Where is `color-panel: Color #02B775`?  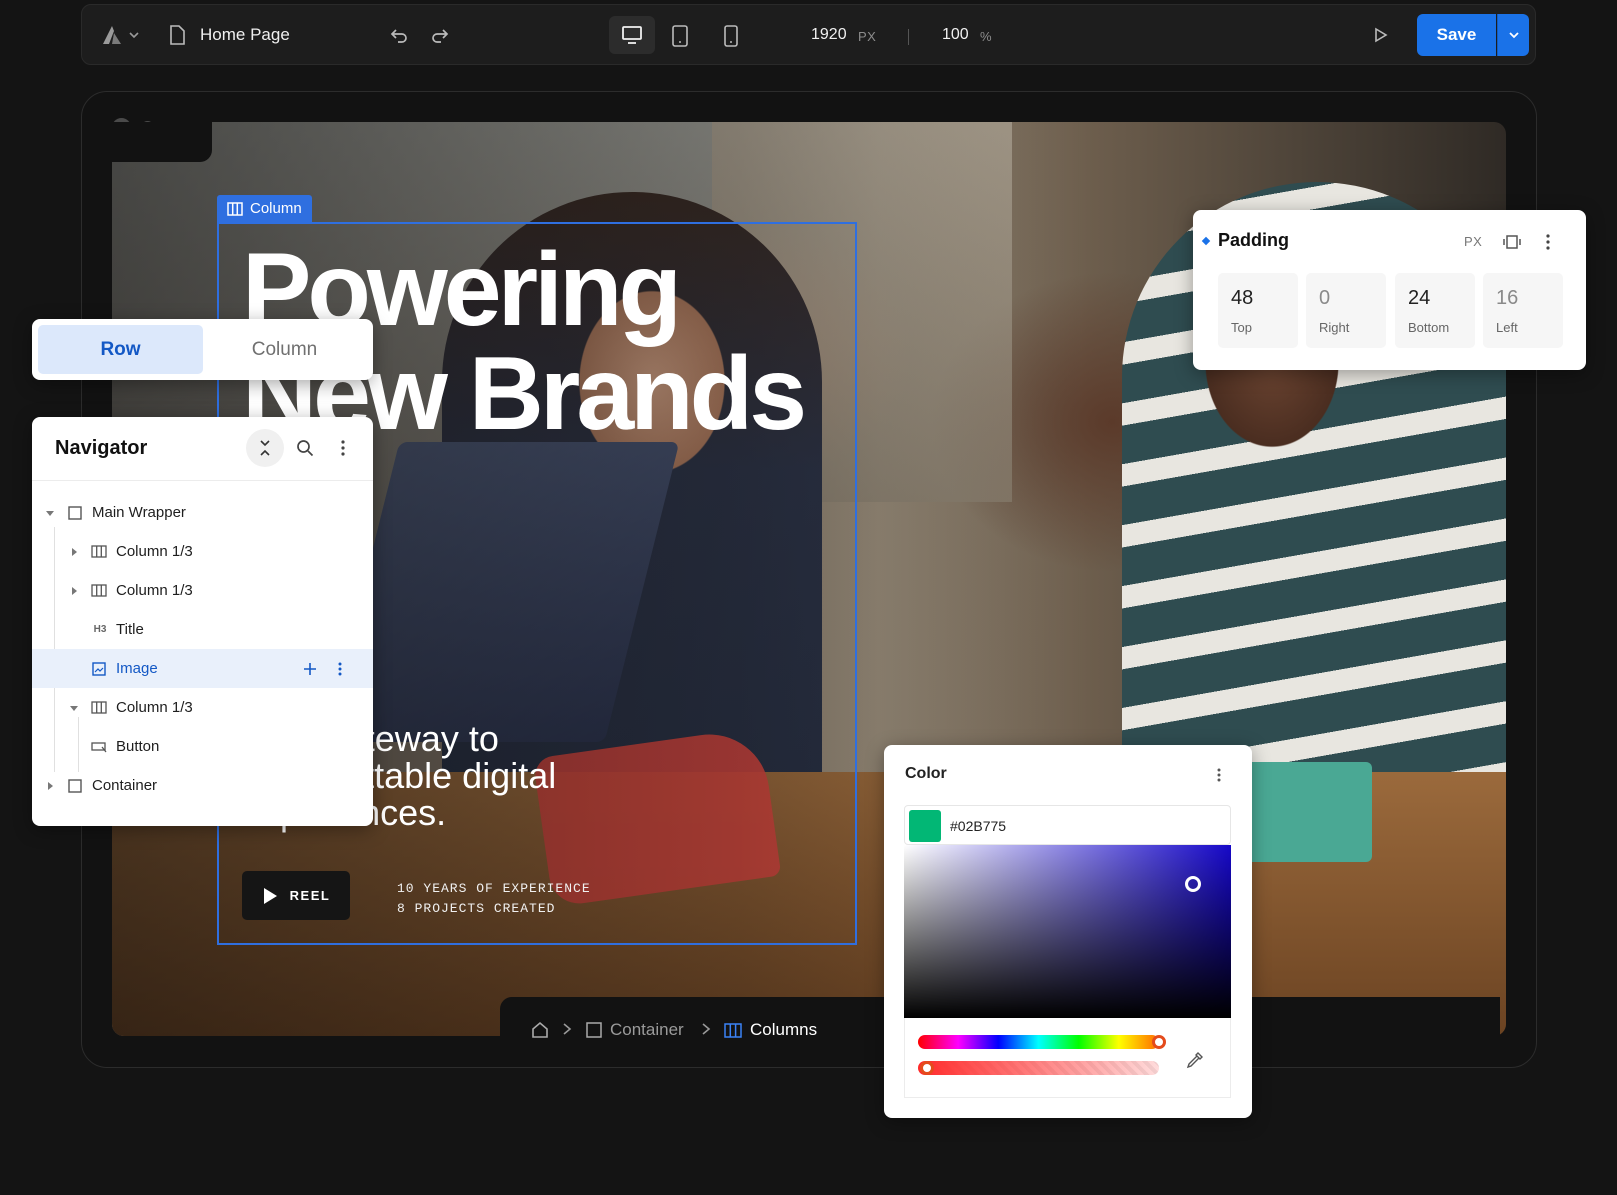 color-panel: Color #02B775 is located at coordinates (1068, 931).